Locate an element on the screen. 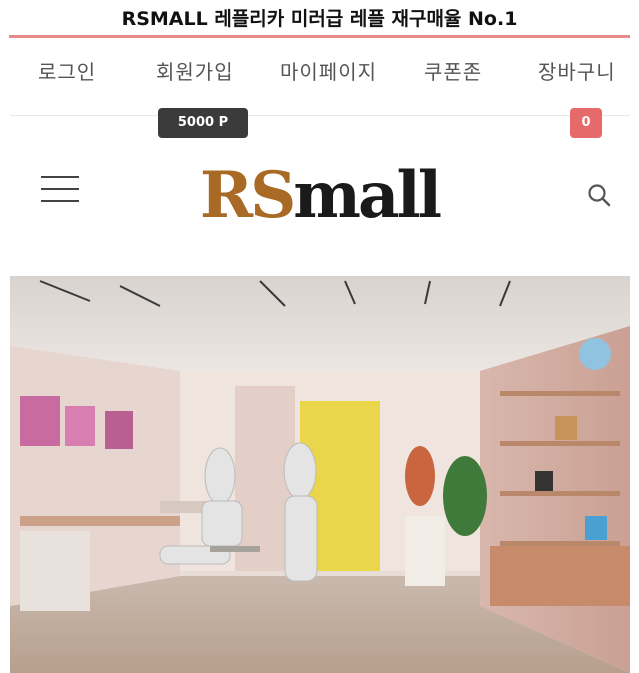 The image size is (639, 673). accent-divider is located at coordinates (319, 36).